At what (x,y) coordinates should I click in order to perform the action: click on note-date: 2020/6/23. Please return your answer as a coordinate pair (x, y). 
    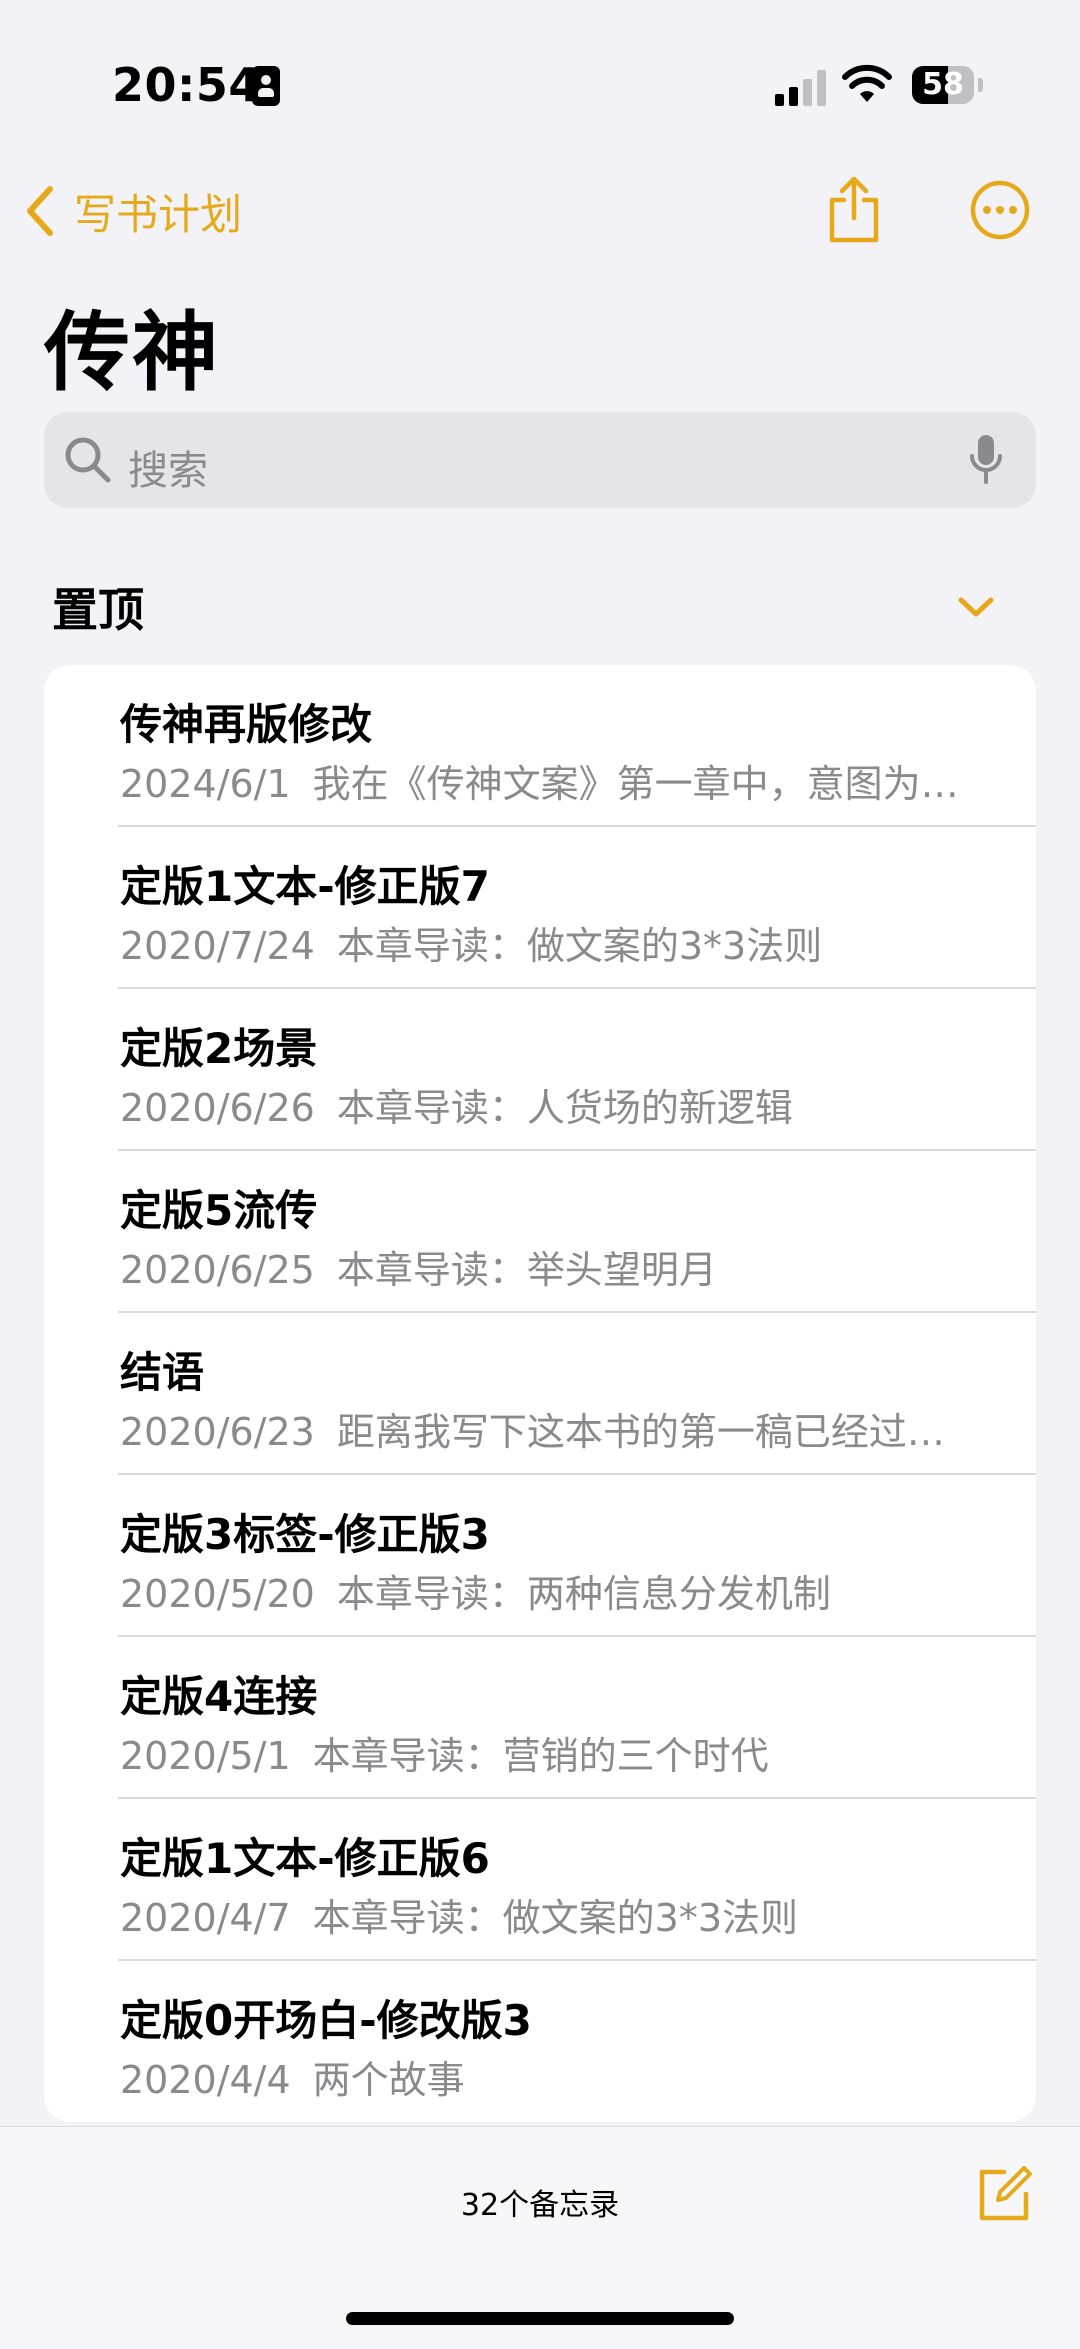
    Looking at the image, I should click on (217, 1432).